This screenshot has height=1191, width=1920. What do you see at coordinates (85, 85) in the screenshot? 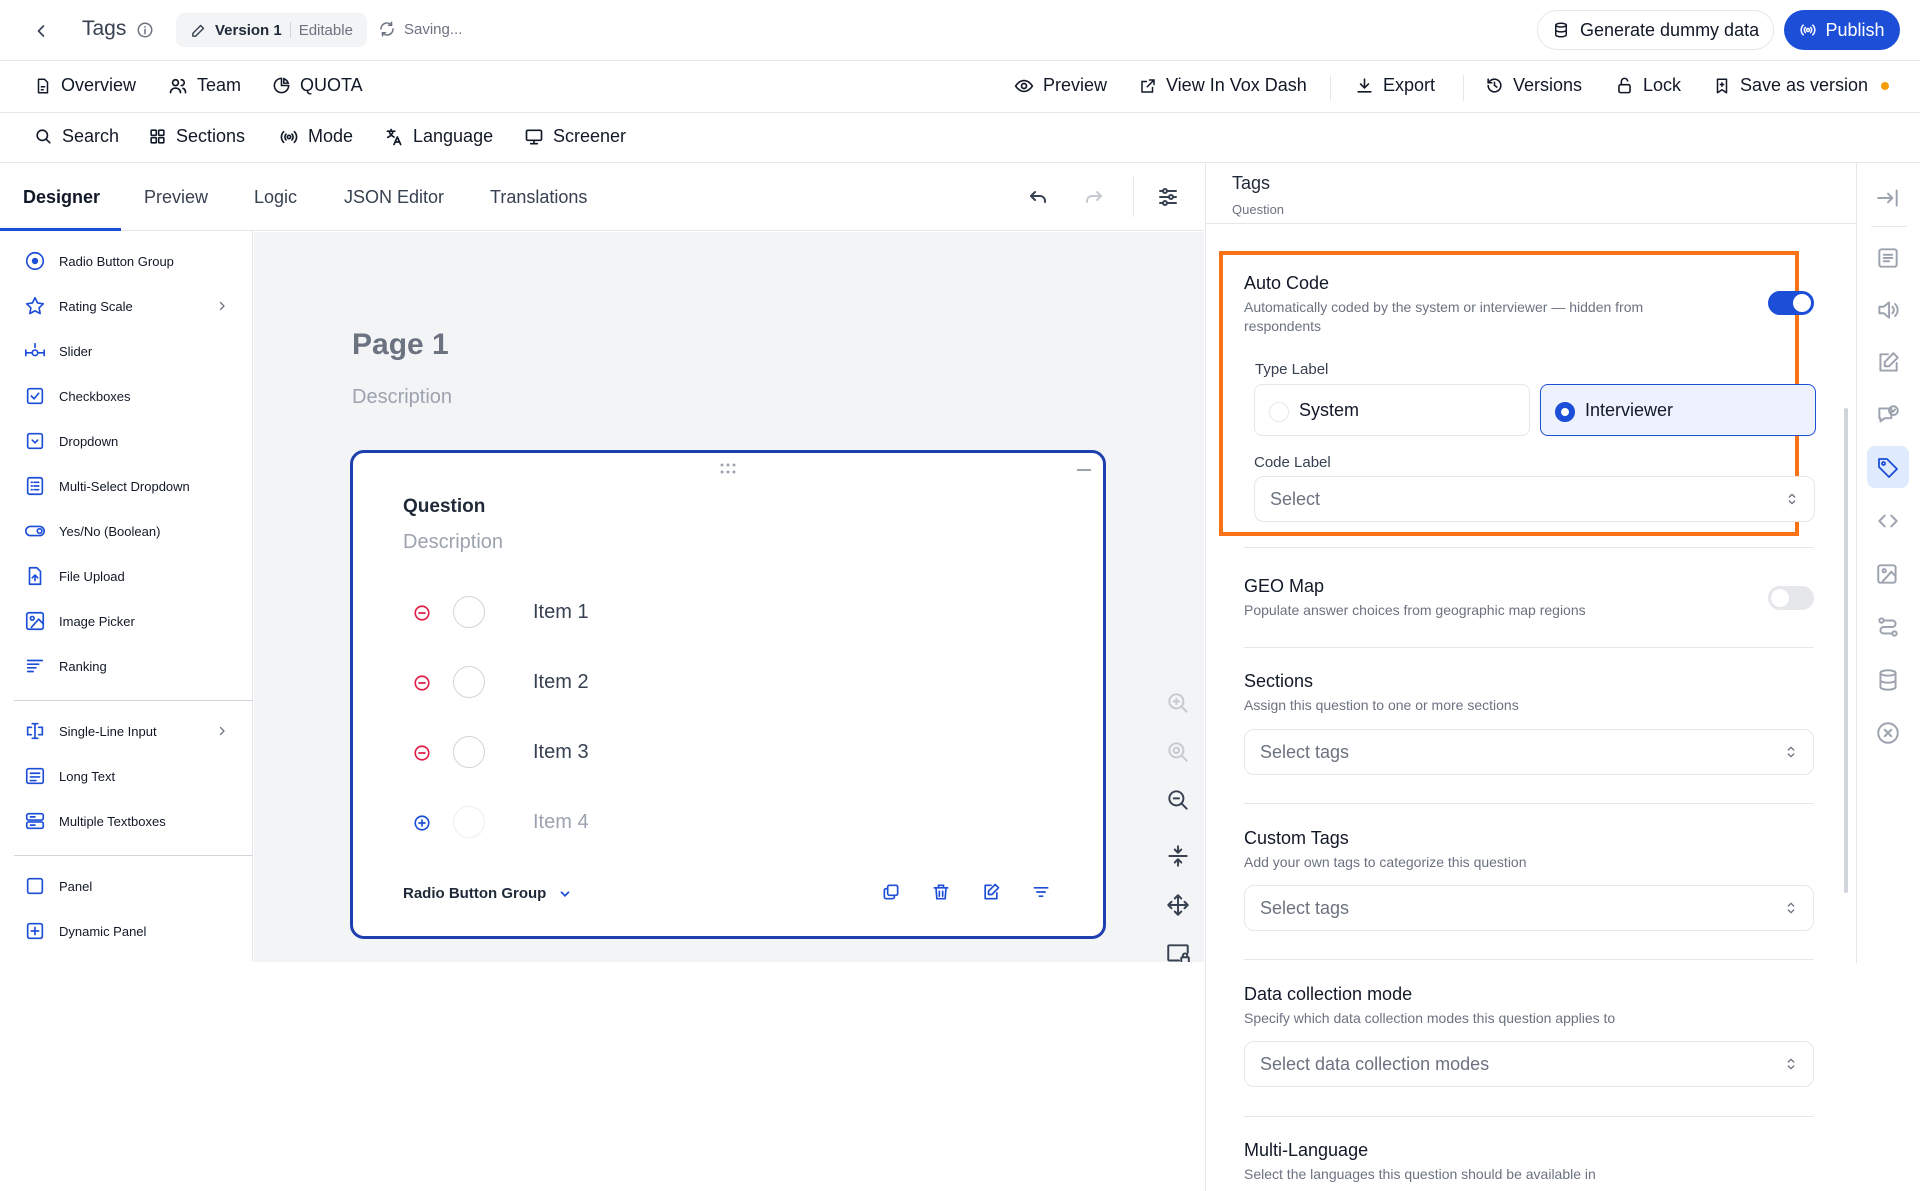
I see `menu-overview: Overview` at bounding box center [85, 85].